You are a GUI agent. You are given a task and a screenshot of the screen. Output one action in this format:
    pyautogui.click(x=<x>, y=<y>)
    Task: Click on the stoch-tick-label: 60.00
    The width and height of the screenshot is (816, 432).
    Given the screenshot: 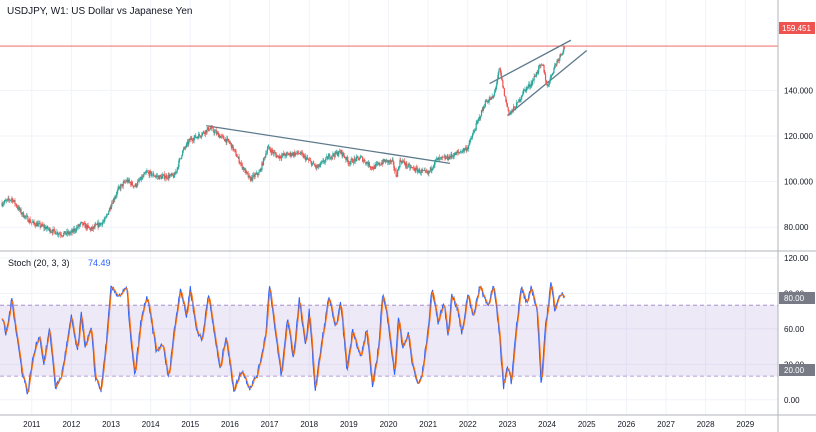 What is the action you would take?
    pyautogui.click(x=794, y=329)
    